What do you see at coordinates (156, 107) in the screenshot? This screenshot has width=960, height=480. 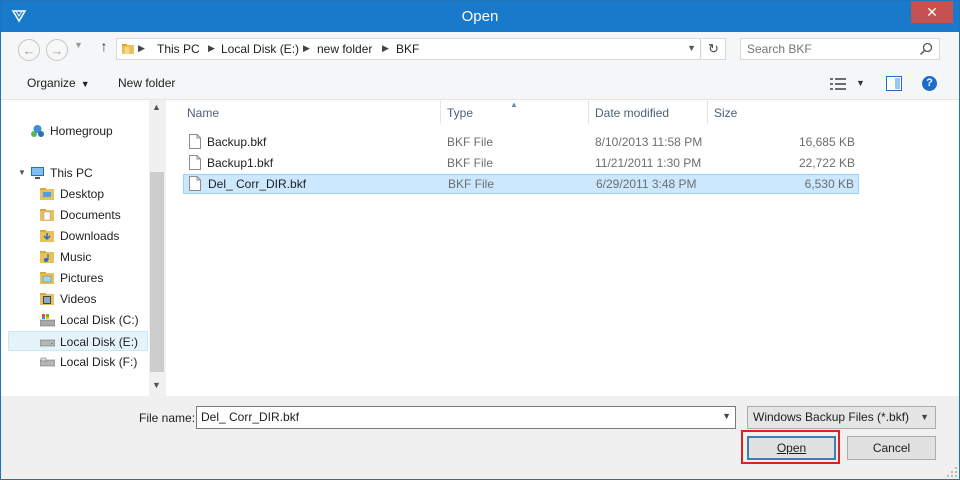 I see `scroll-up-icon: ▲` at bounding box center [156, 107].